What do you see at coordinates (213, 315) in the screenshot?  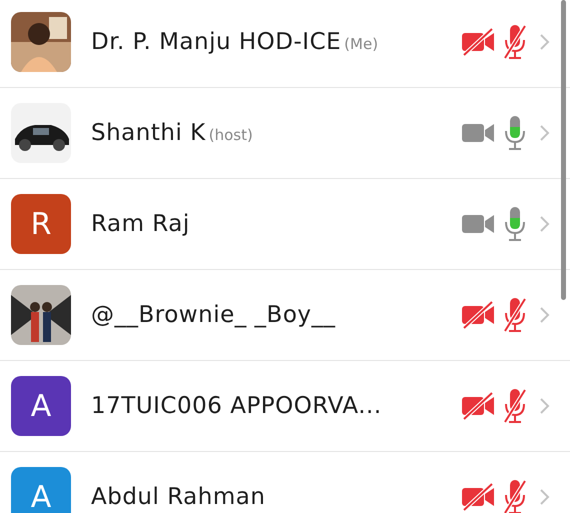 I see `participant-name: @__Brownie_ _Boy__` at bounding box center [213, 315].